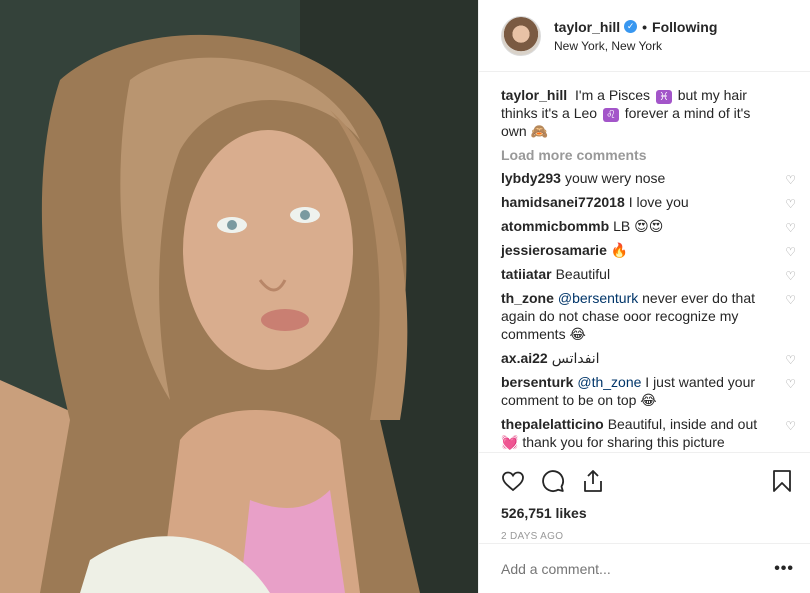 This screenshot has width=810, height=593. I want to click on comment-input, so click(638, 568).